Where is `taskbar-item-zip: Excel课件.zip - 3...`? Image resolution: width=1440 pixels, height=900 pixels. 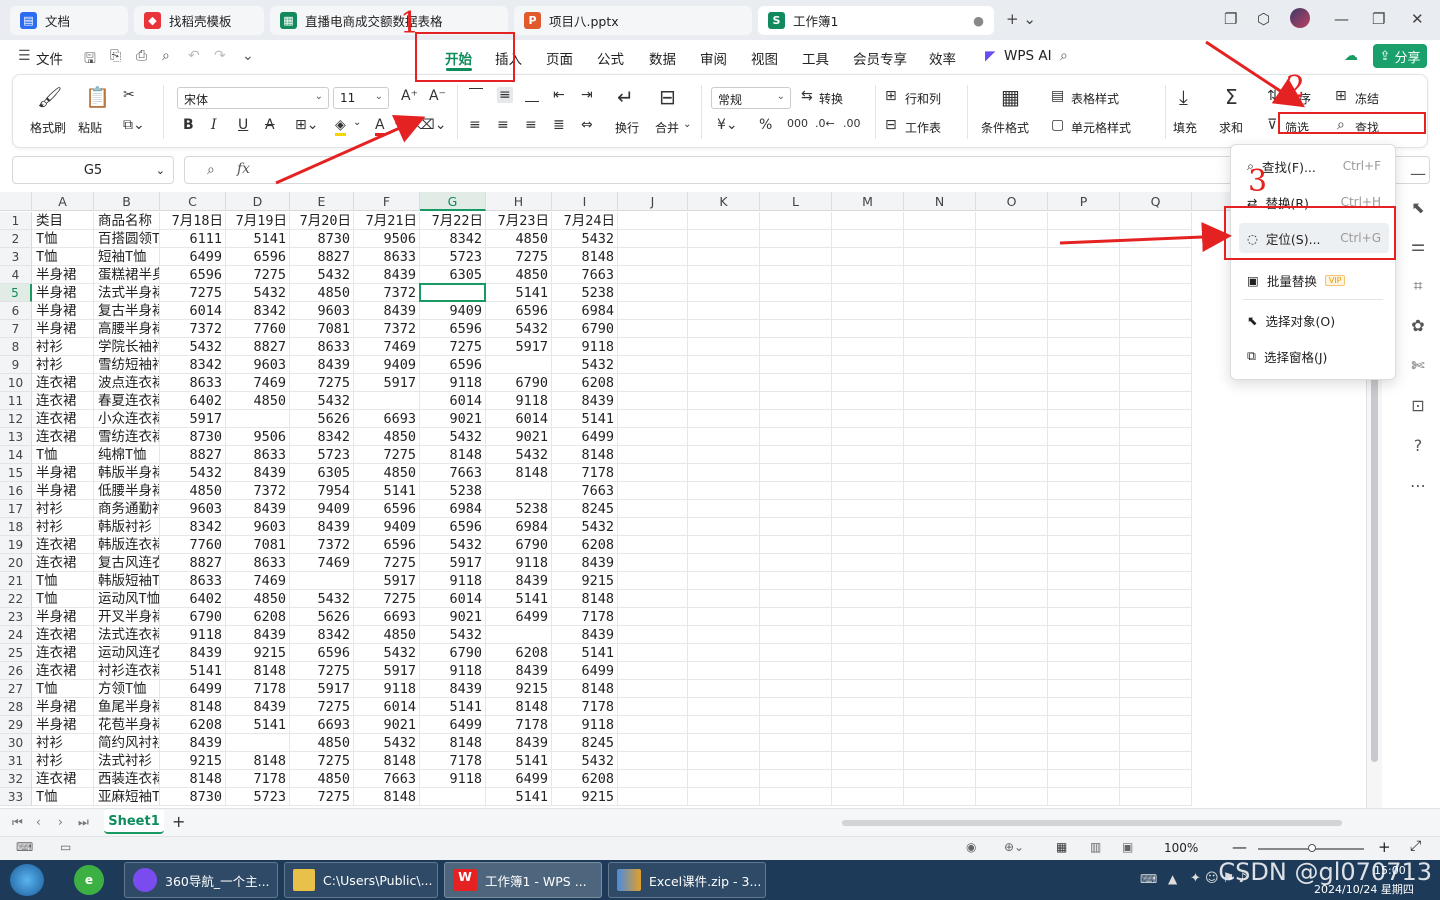
taskbar-item-zip: Excel课件.zip - 3... is located at coordinates (687, 880).